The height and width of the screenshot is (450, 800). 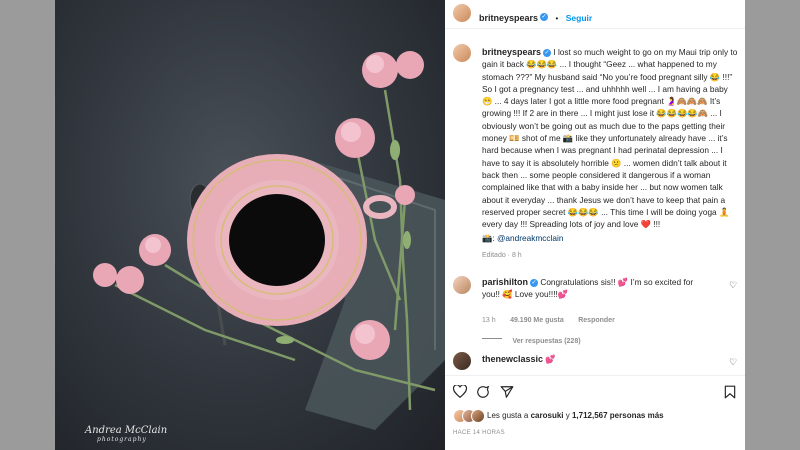 What do you see at coordinates (470, 415) in the screenshot?
I see `liker-avatars` at bounding box center [470, 415].